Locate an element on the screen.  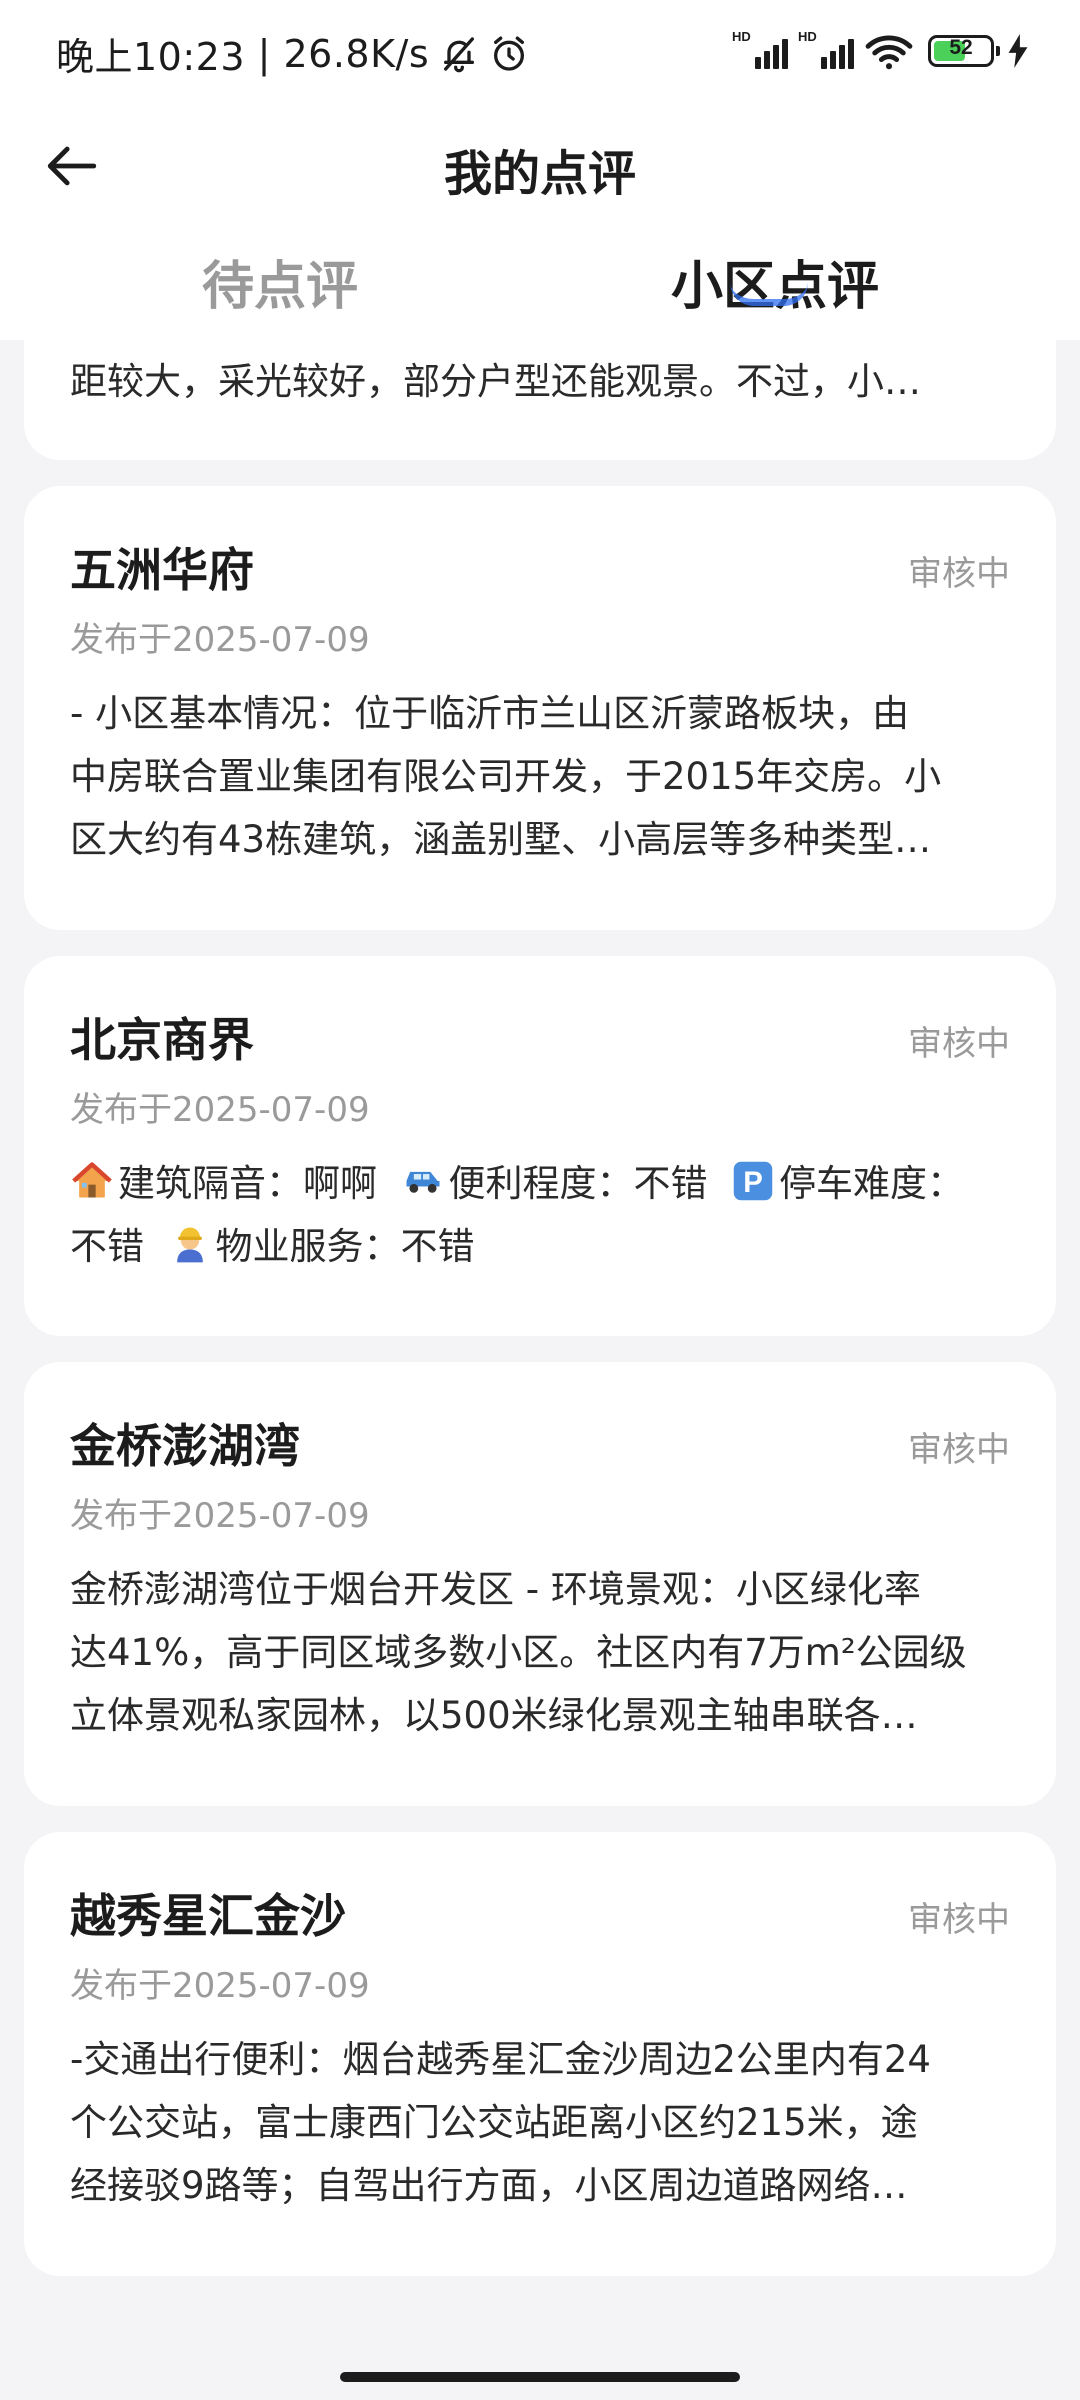
community-name: 北京商界 is located at coordinates (162, 1040).